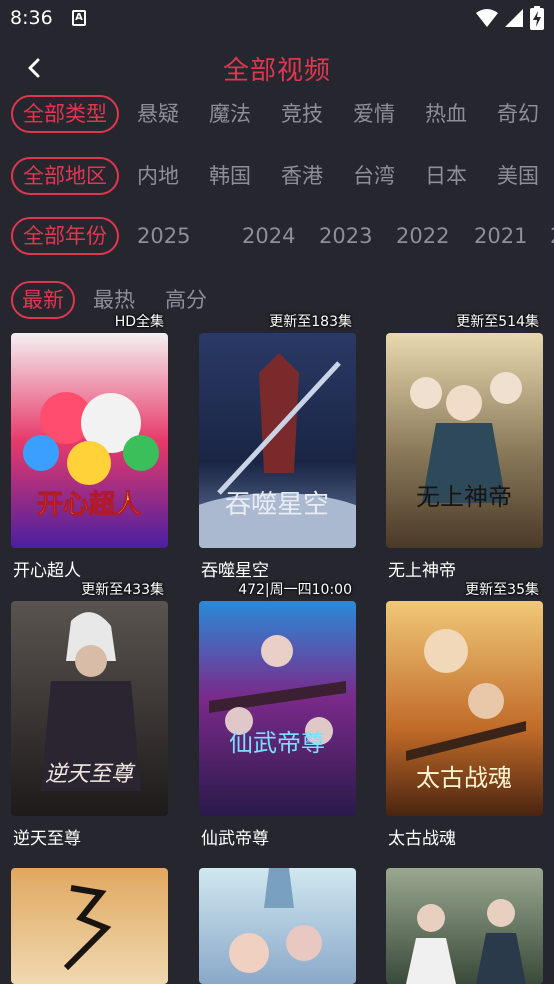 The image size is (554, 984). What do you see at coordinates (90, 774) in the screenshot?
I see `poster-text: 逆天至尊` at bounding box center [90, 774].